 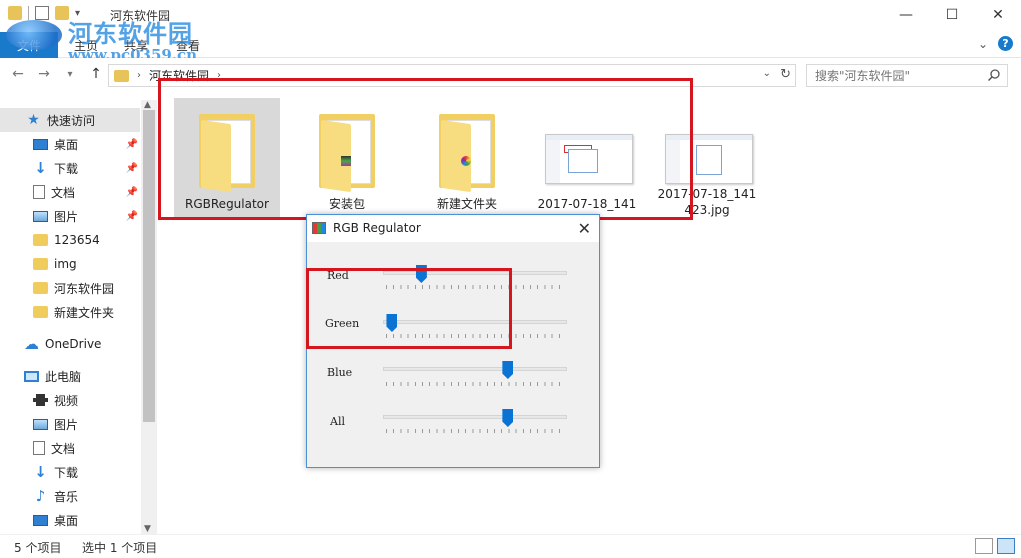 What do you see at coordinates (188, 45) in the screenshot?
I see `tab-view: 查看` at bounding box center [188, 45].